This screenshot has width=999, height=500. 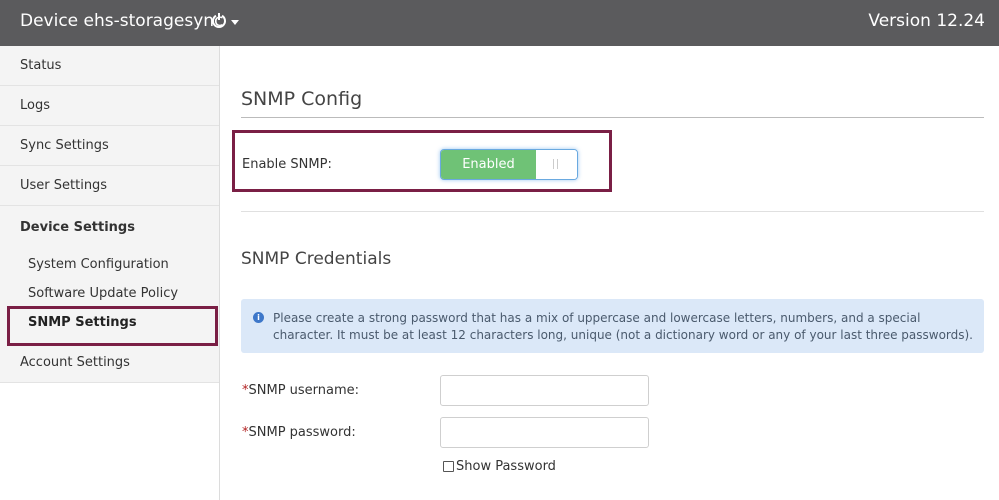 I want to click on toggle-on-label: Enabled, so click(x=488, y=164).